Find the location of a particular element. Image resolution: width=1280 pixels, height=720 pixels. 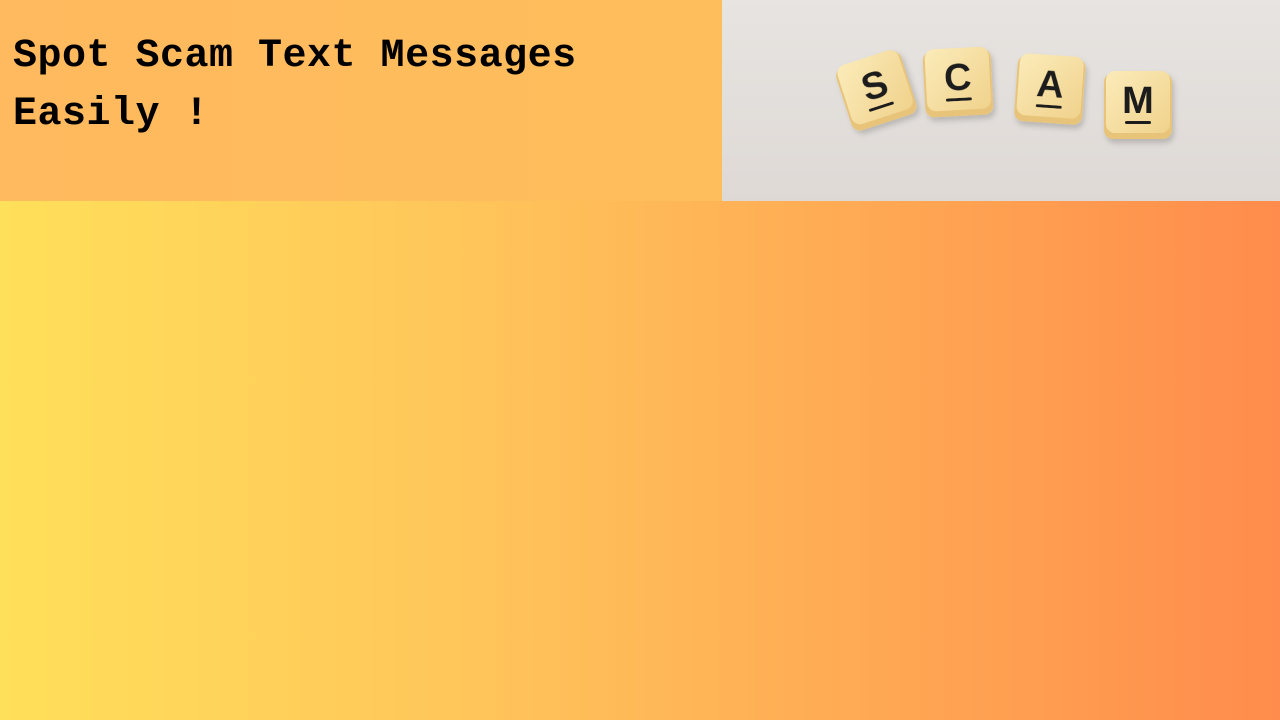

tile-c: C is located at coordinates (958, 82).